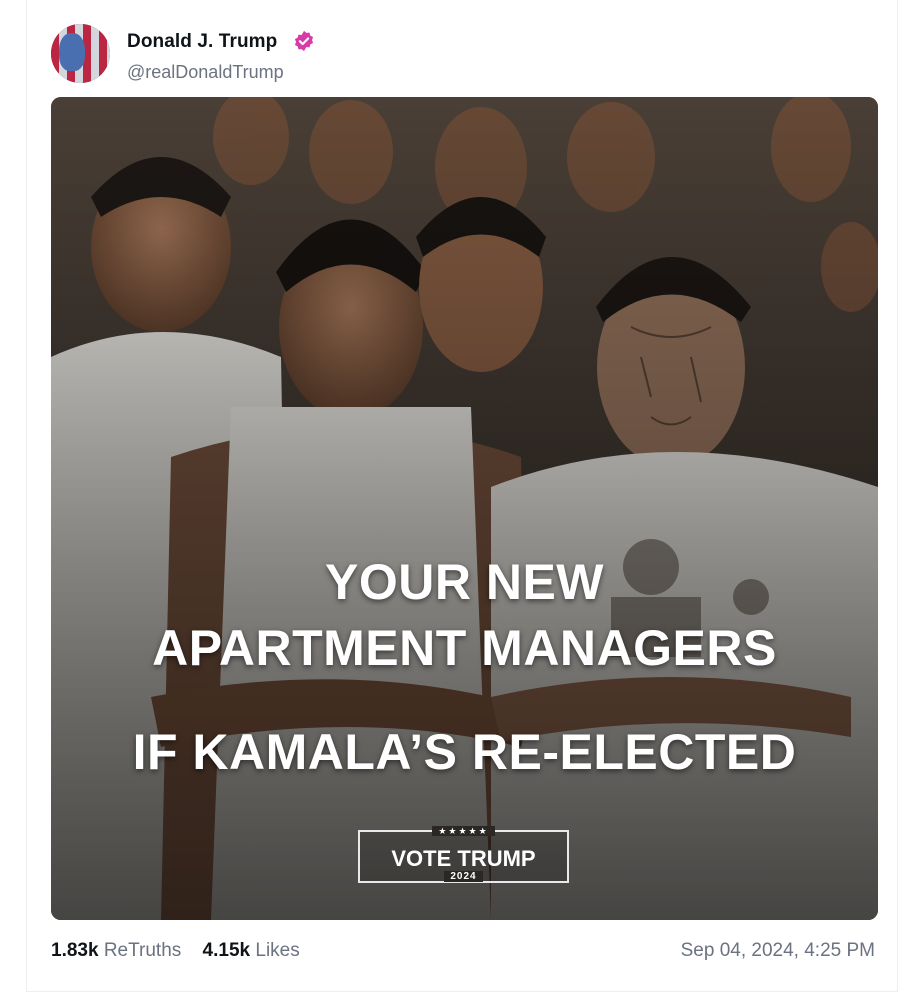  I want to click on retruths-count: 1.83k, so click(75, 950).